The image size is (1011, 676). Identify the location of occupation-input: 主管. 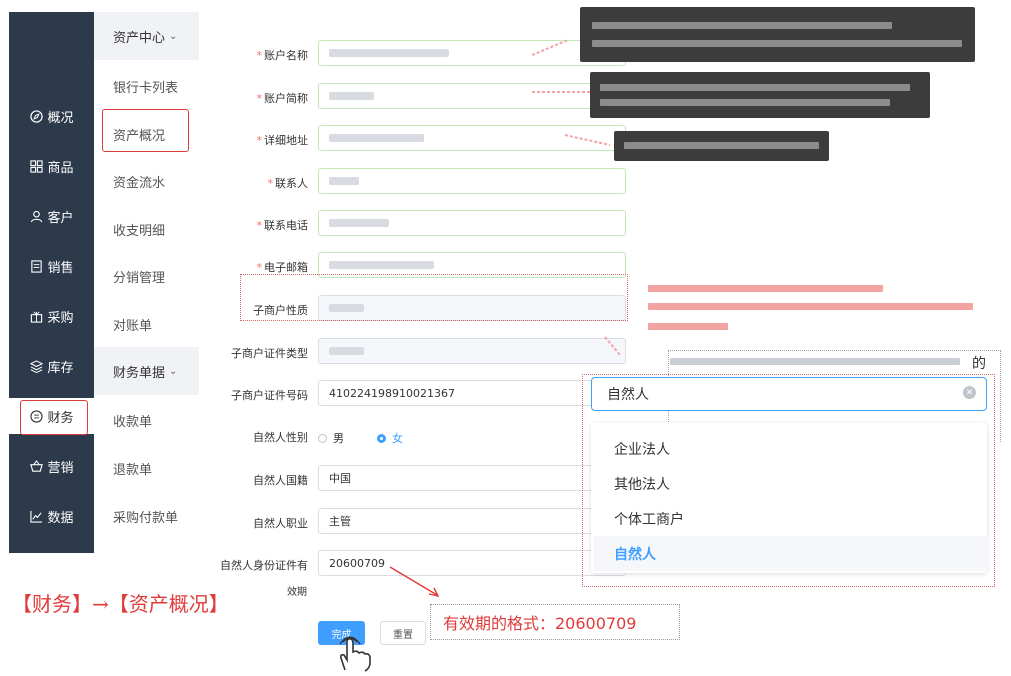
(472, 521).